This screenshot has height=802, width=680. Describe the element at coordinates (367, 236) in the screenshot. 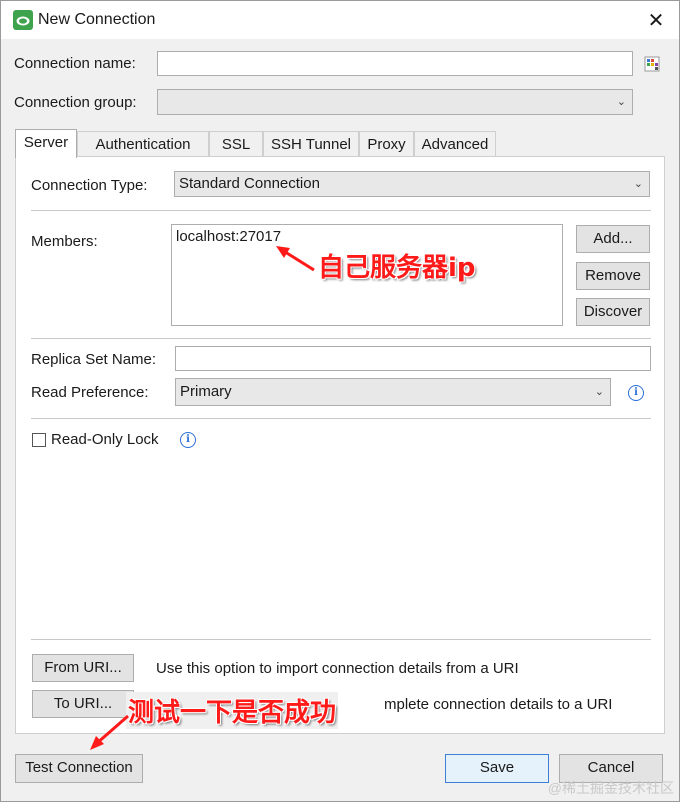

I see `list-item: localhost:27017` at that location.